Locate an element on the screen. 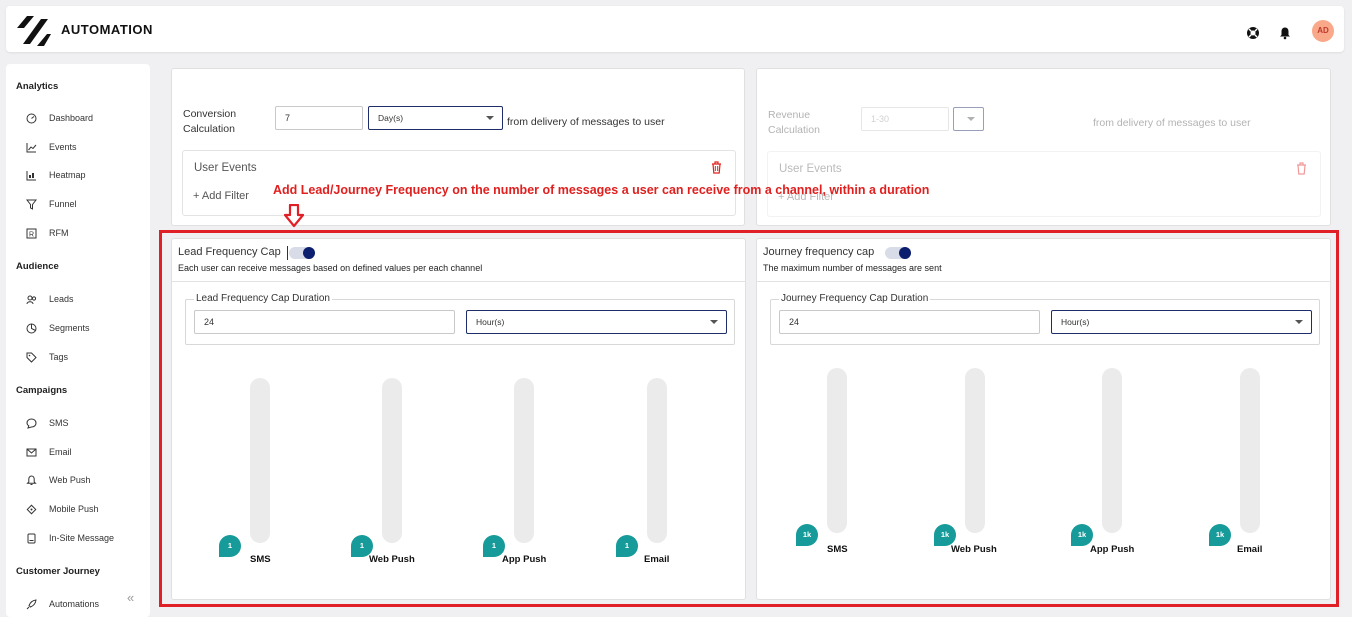 The height and width of the screenshot is (617, 1352). conversion-label-line2: Calculation is located at coordinates (209, 129).